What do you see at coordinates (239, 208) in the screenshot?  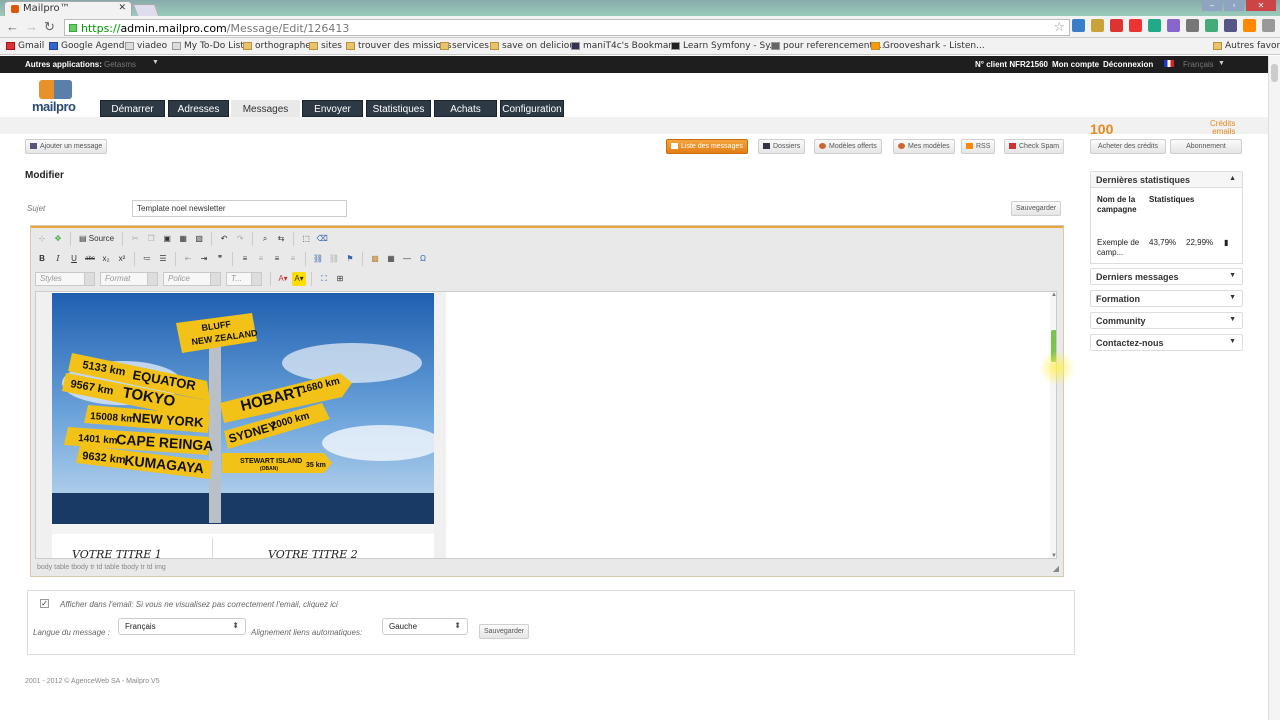 I see `subject-input: Template noel newsletter` at bounding box center [239, 208].